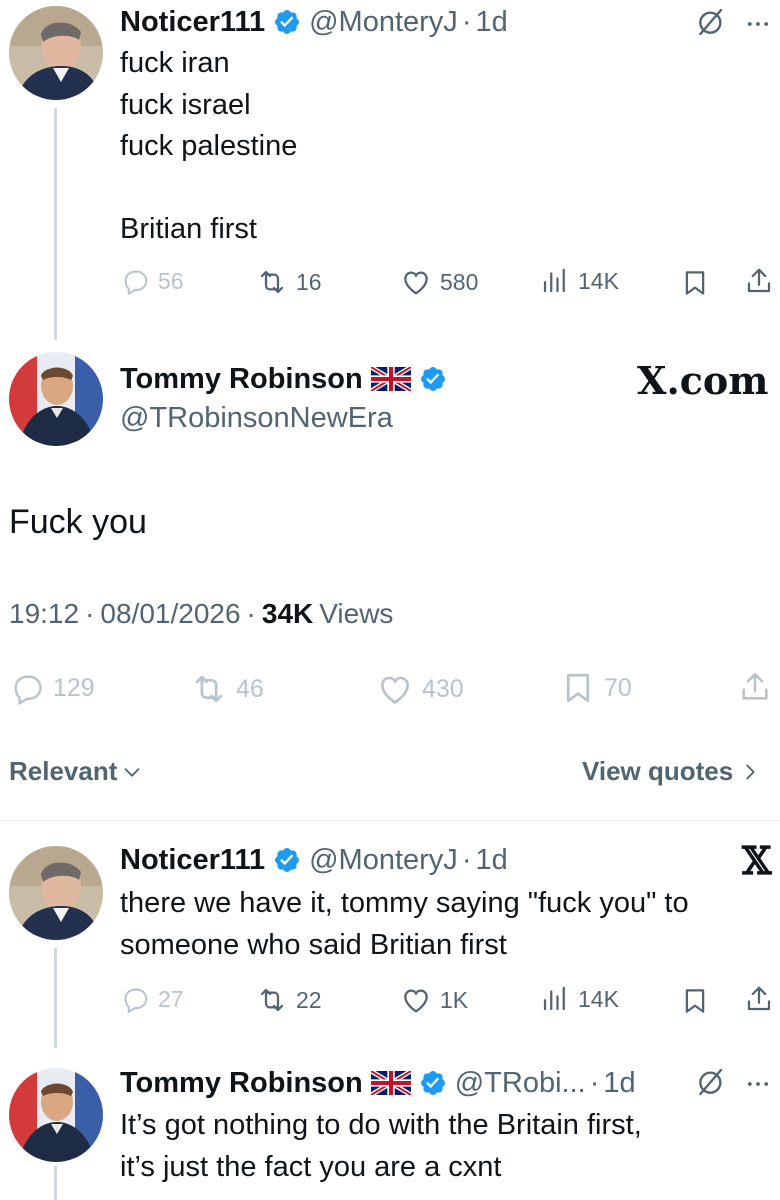 This screenshot has height=1200, width=780. I want to click on tweet-date: 08/01/2026, so click(170, 614).